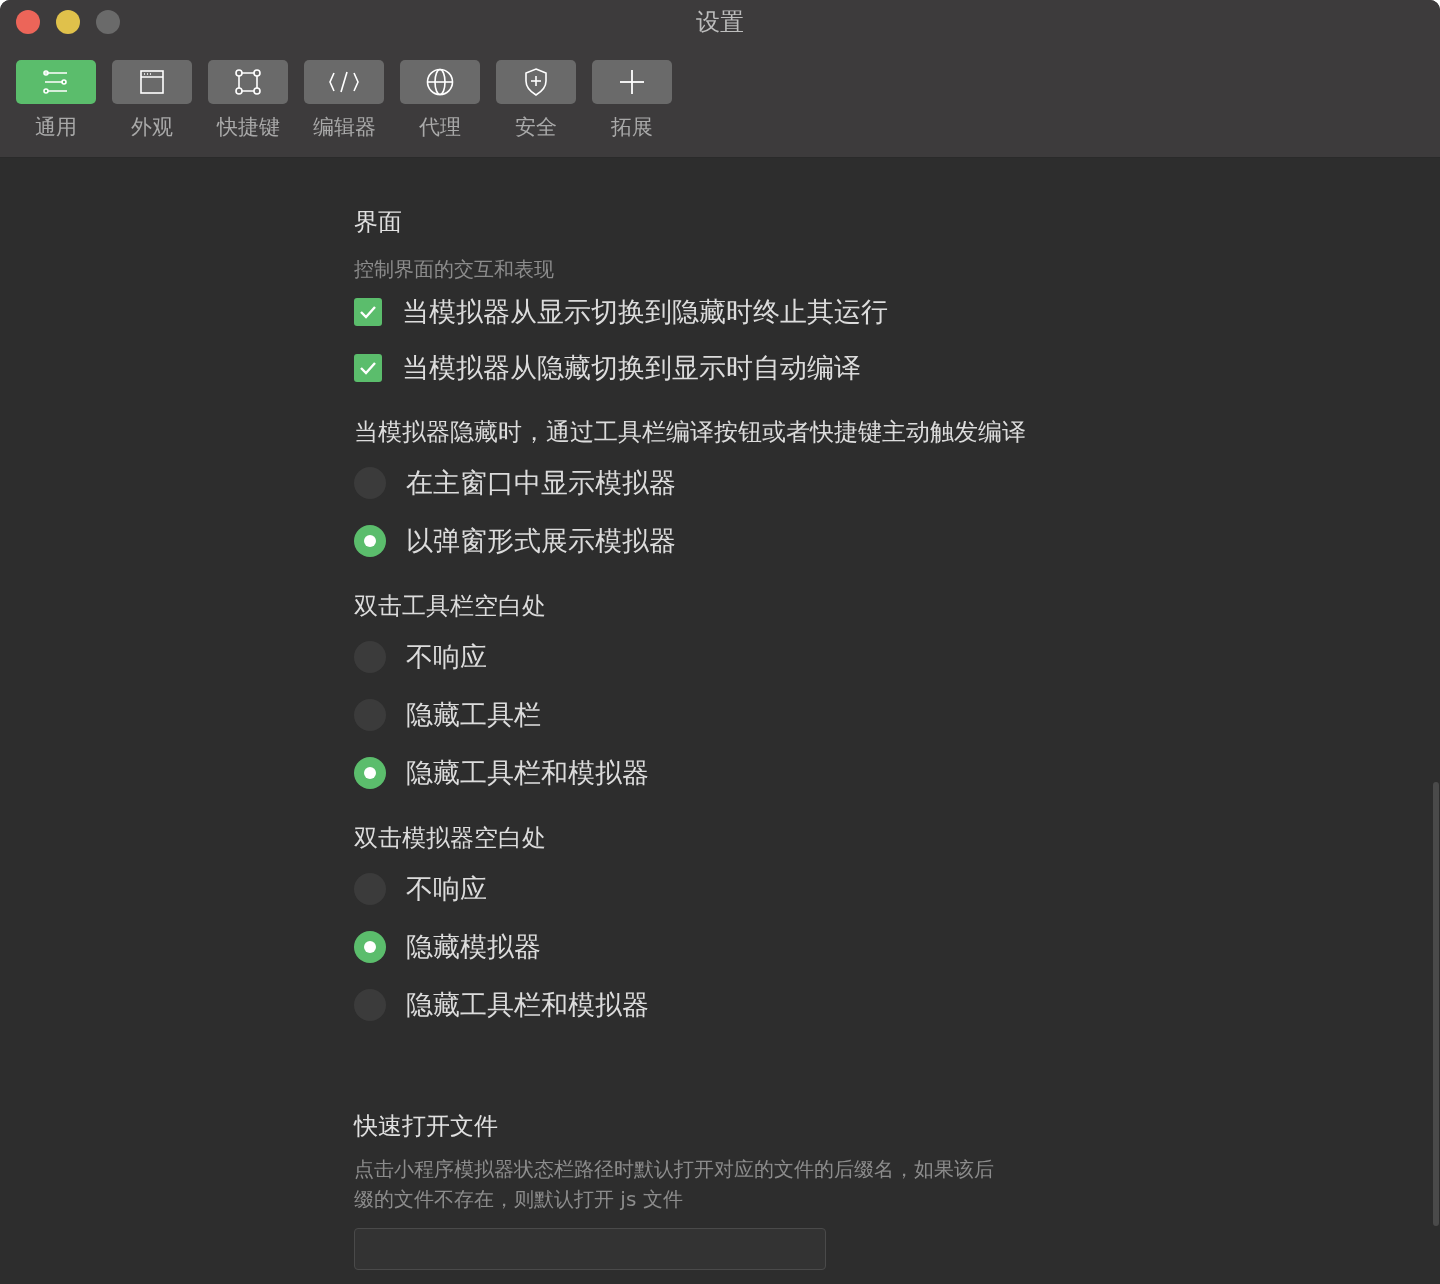 The image size is (1440, 1284). I want to click on window-title: 设置, so click(720, 22).